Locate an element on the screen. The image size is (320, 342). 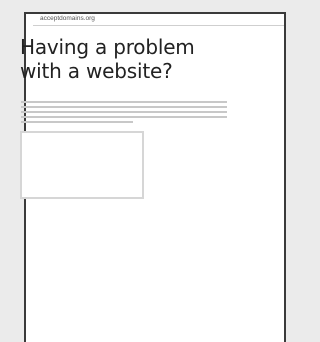
page-headline: Having a problem with a website? is located at coordinates (107, 59).